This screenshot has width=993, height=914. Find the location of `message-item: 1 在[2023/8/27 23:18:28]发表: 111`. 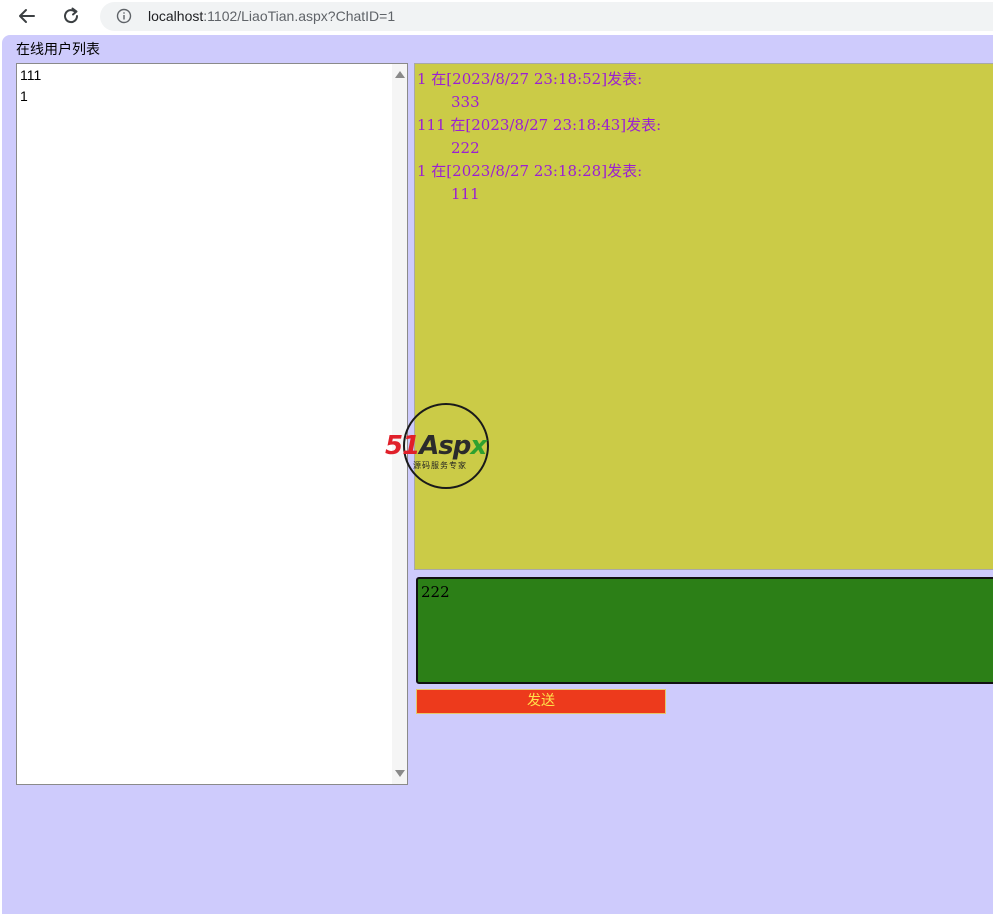

message-item: 1 在[2023/8/27 23:18:28]发表: 111 is located at coordinates (705, 183).